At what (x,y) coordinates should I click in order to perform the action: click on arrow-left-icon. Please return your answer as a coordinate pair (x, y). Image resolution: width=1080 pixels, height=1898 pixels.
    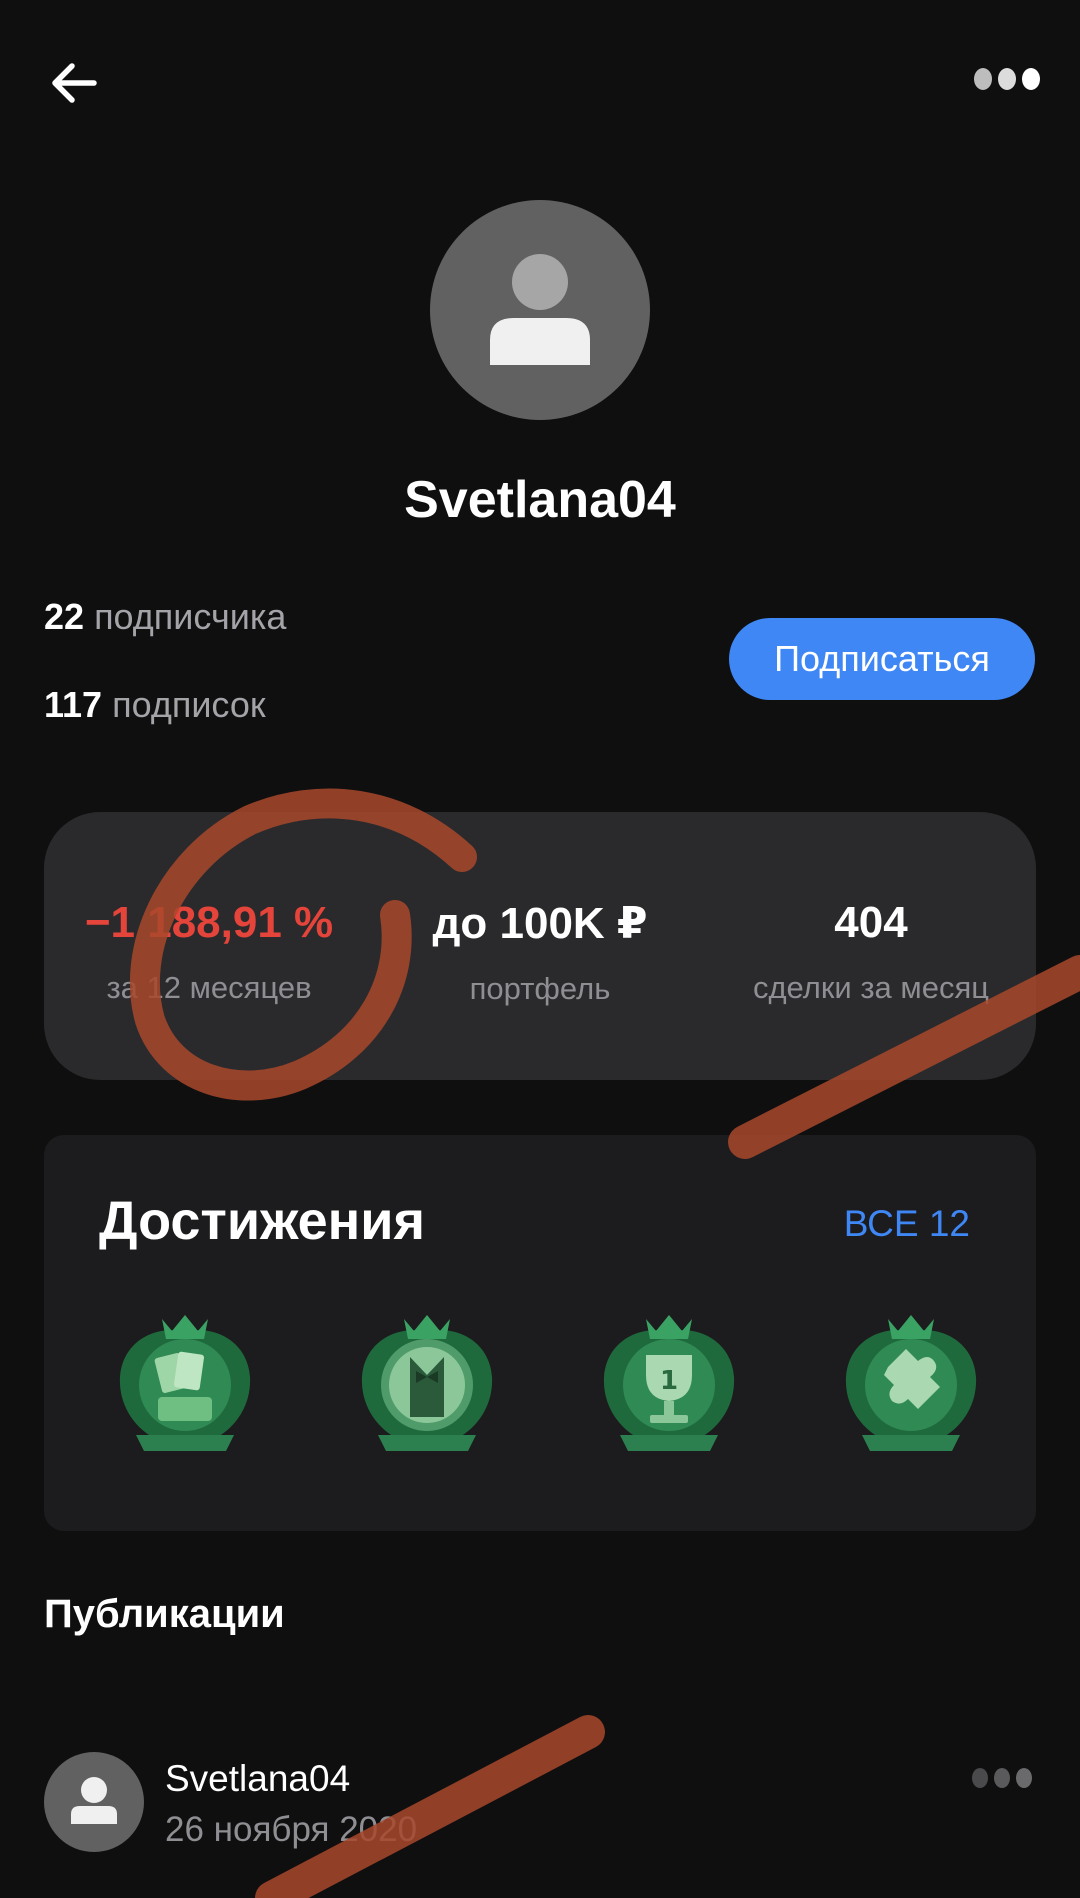
    Looking at the image, I should click on (74, 83).